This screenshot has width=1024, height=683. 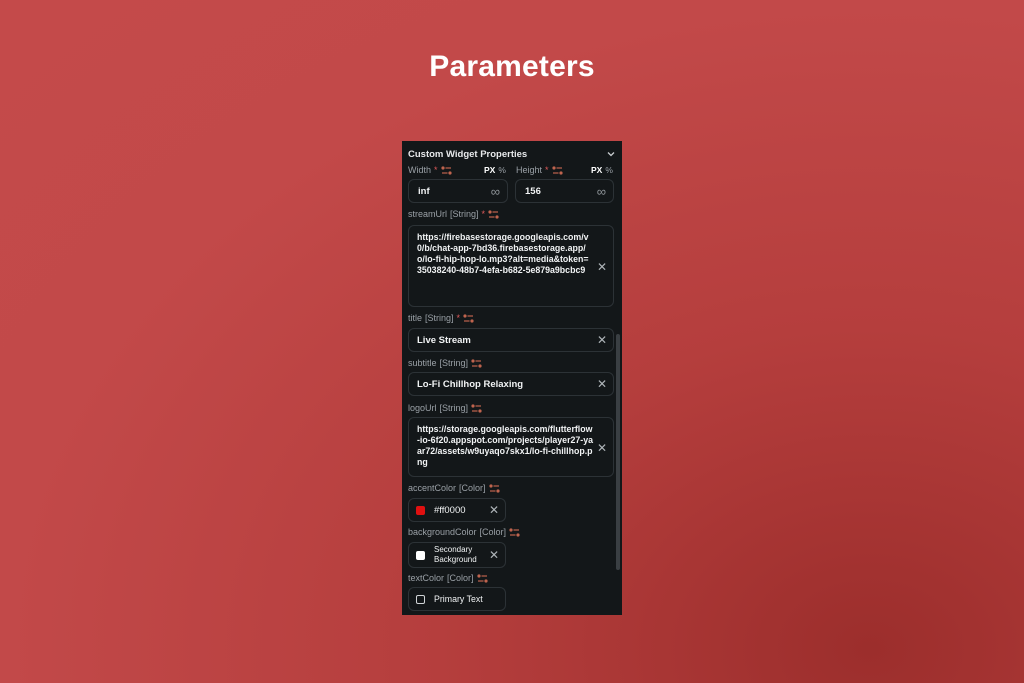 I want to click on panel-scrollbar, so click(x=618, y=452).